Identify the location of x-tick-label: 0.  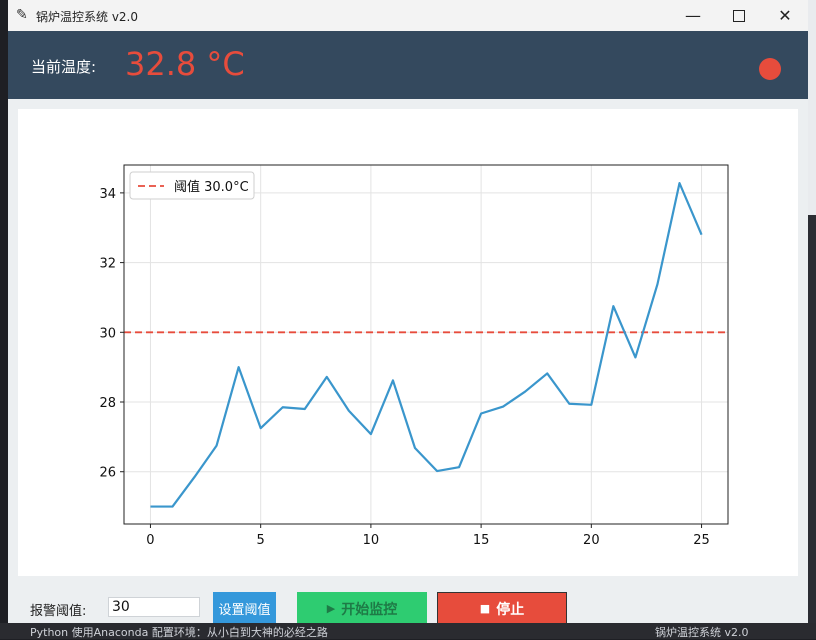
(150, 540).